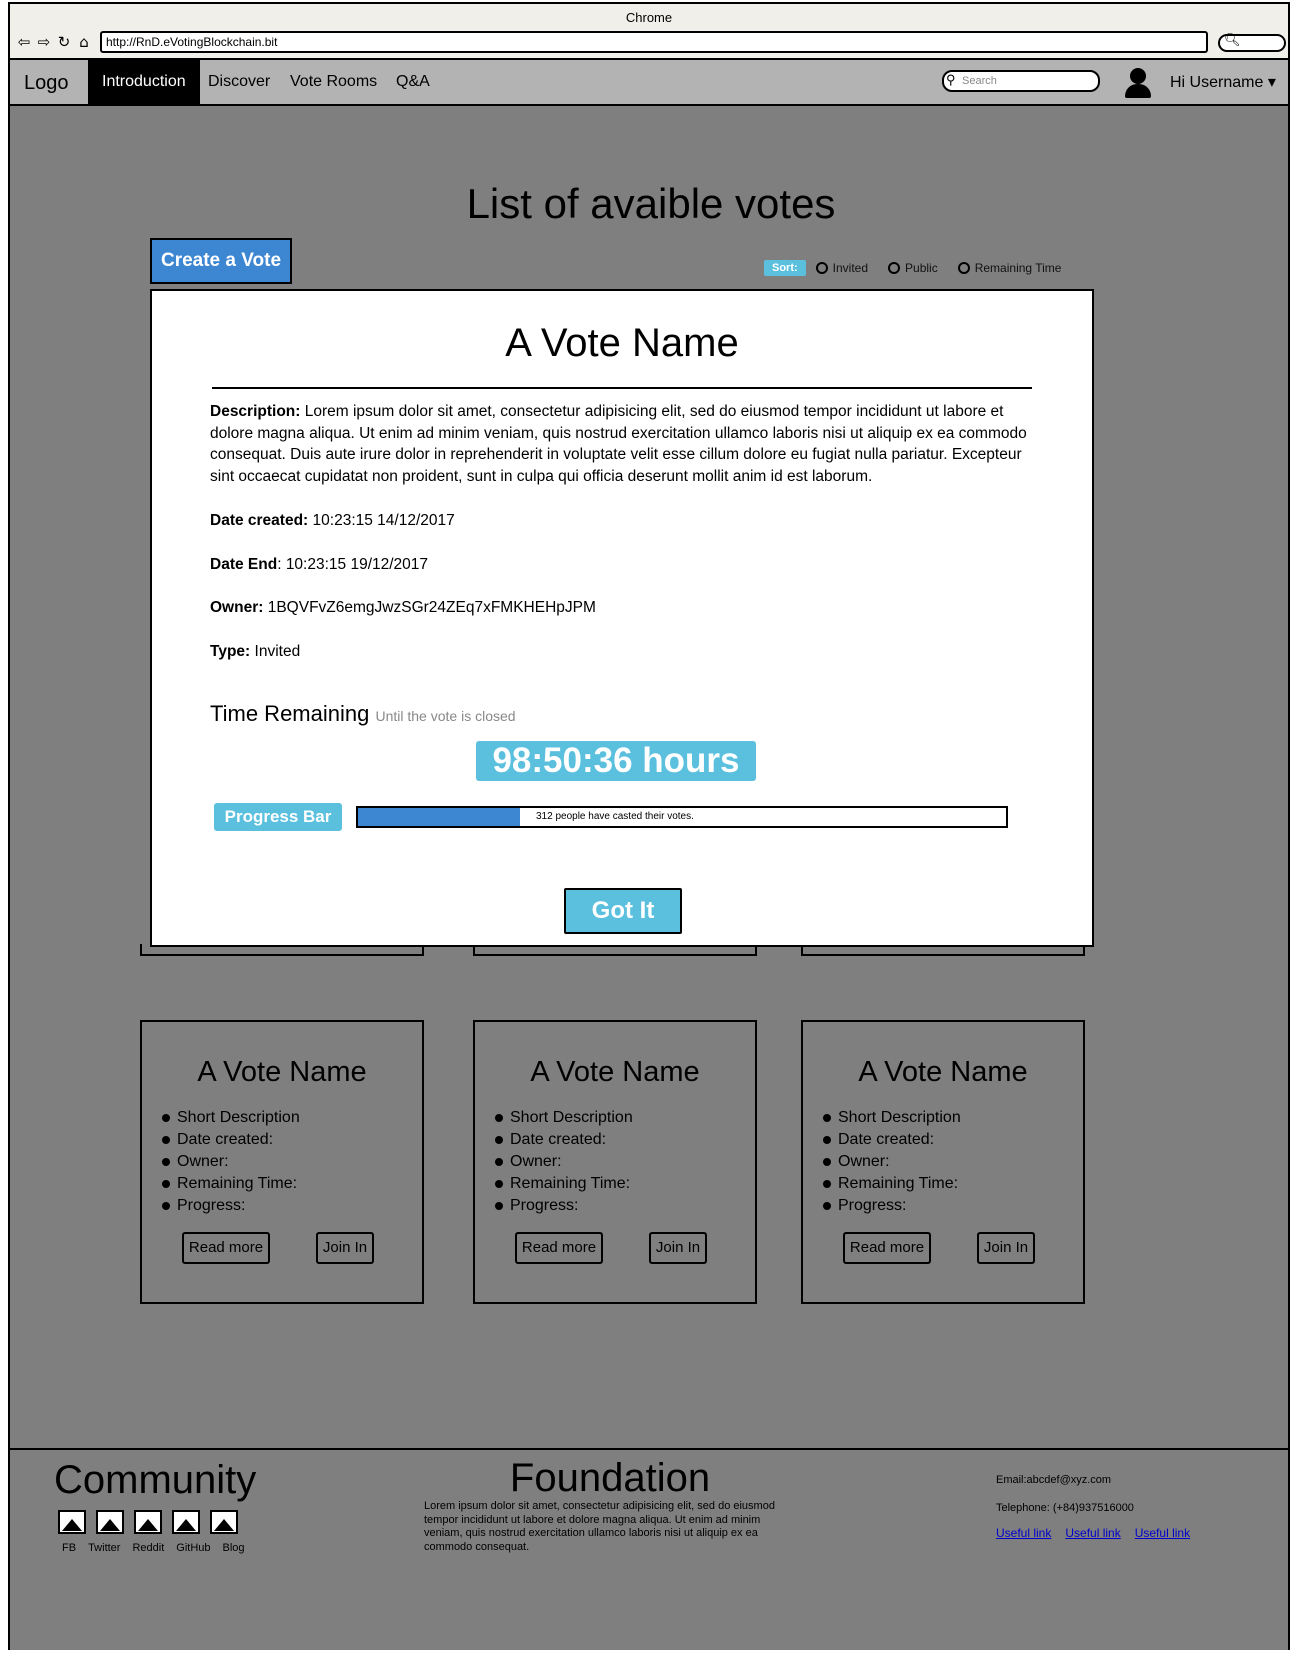  I want to click on reload-icon: ↻, so click(64, 42).